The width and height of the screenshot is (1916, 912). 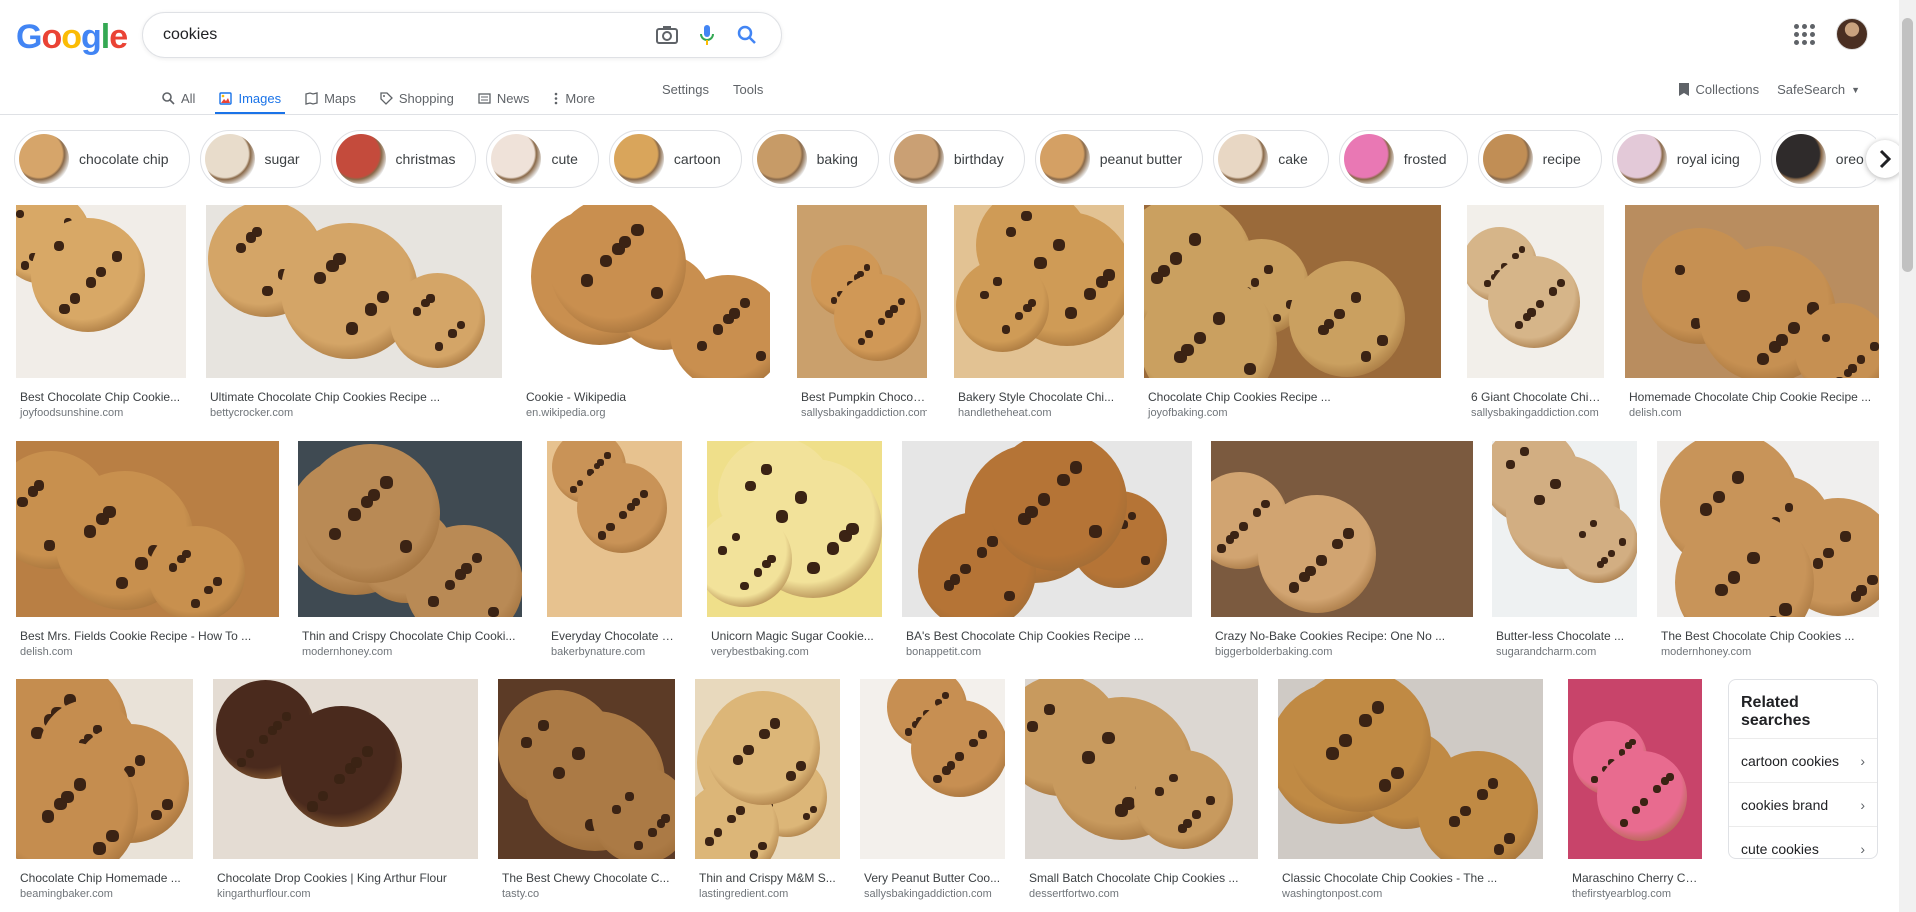 I want to click on result-source: dessertfortwo.com, so click(x=1141, y=894).